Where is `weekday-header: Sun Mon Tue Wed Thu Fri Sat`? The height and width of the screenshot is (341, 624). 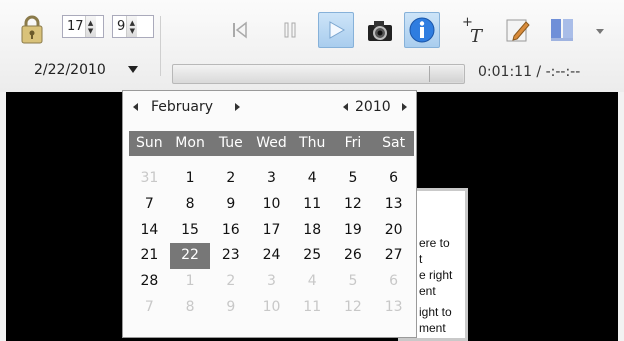
weekday-header: Sun Mon Tue Wed Thu Fri Sat is located at coordinates (271, 143).